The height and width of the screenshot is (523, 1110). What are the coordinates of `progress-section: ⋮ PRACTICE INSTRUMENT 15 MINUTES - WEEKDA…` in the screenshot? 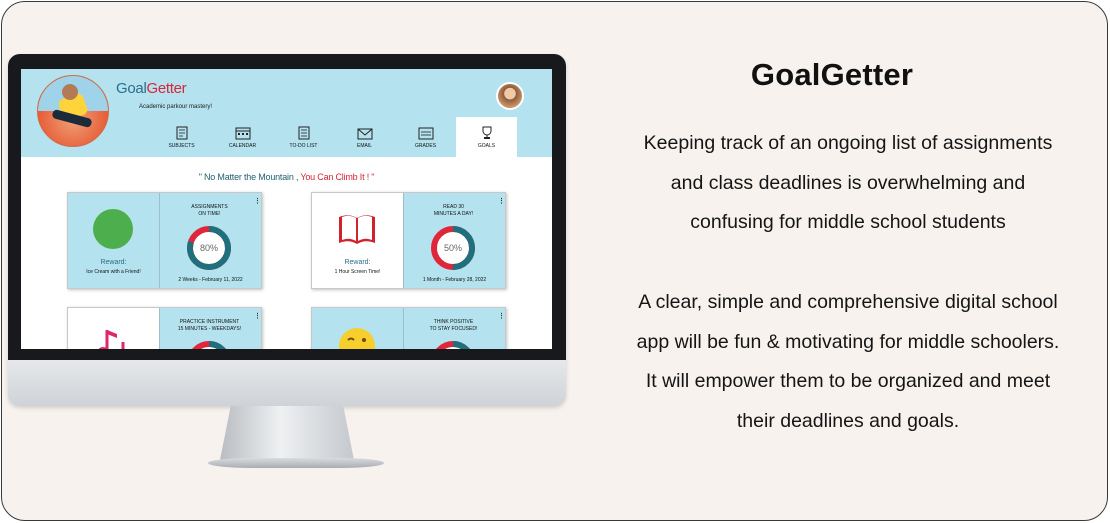 It's located at (210, 328).